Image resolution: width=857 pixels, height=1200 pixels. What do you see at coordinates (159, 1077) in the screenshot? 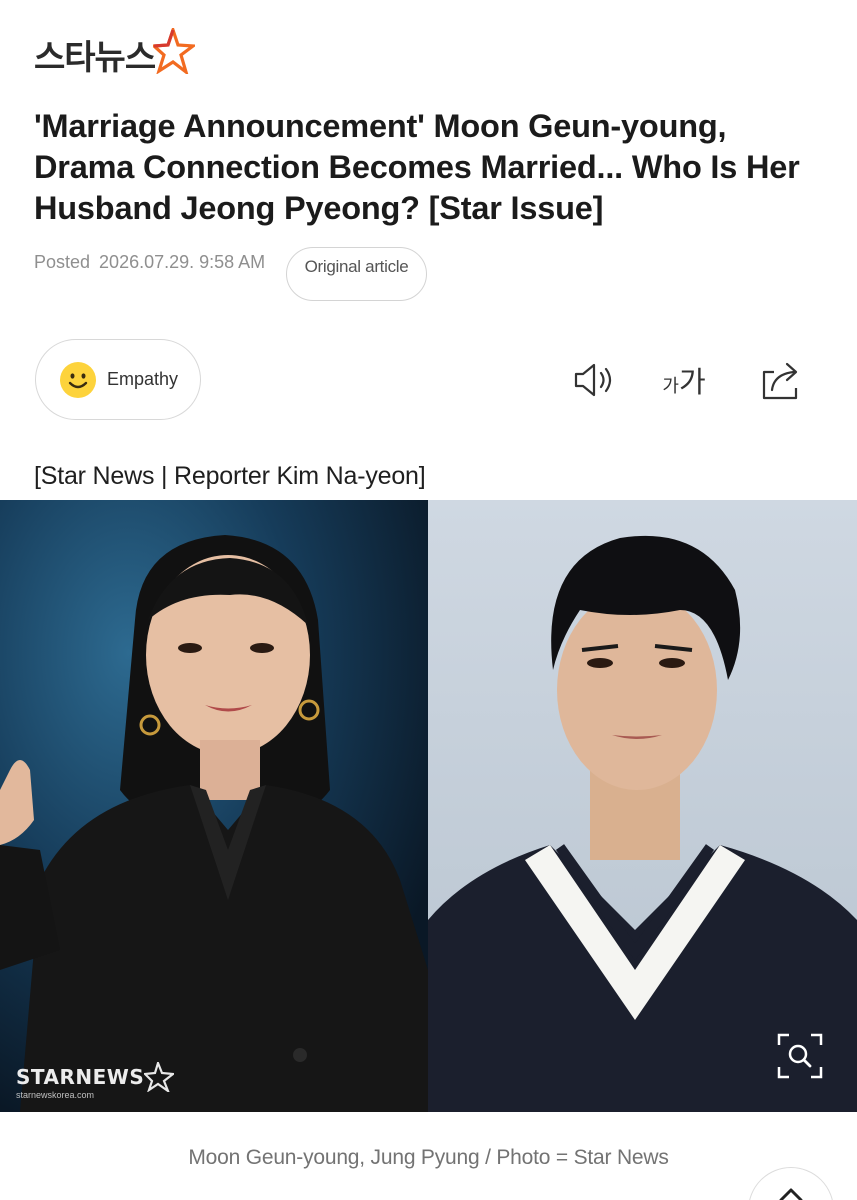
I see `watermark-star-icon` at bounding box center [159, 1077].